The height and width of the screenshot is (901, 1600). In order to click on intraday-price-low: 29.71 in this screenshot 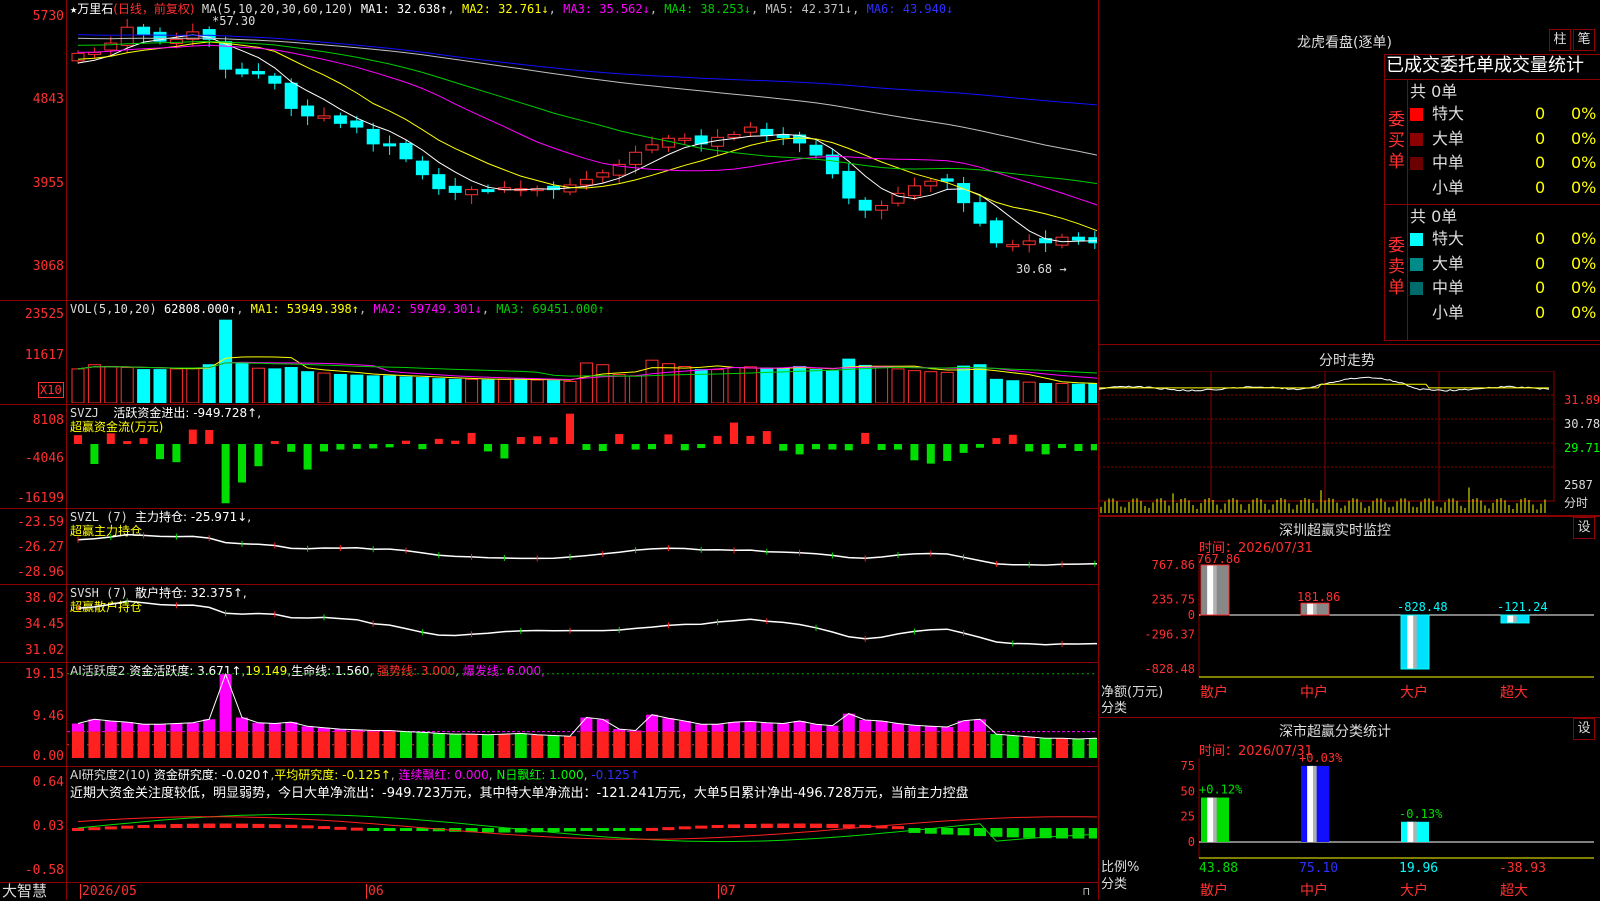, I will do `click(1582, 448)`.